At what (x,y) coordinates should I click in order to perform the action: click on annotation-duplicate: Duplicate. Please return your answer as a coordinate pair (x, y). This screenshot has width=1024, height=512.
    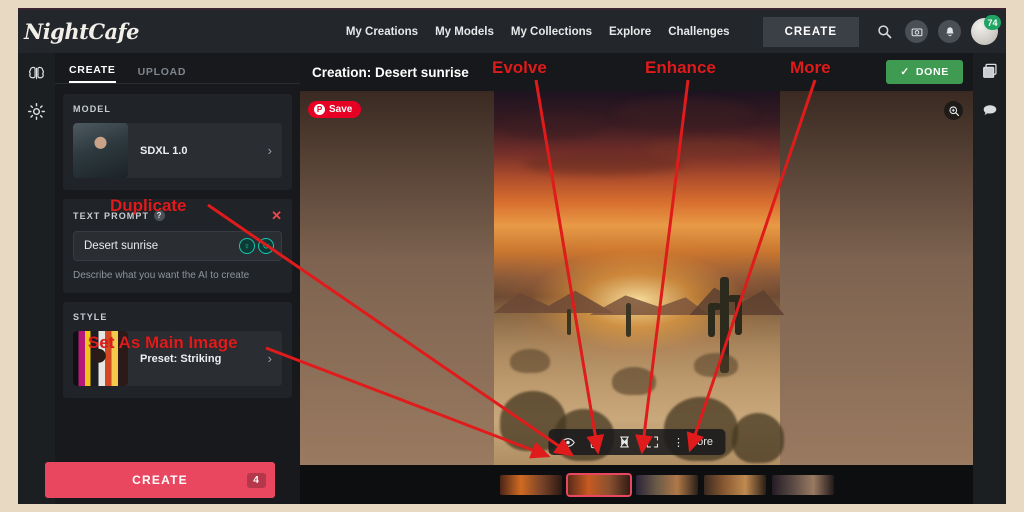
    Looking at the image, I should click on (148, 205).